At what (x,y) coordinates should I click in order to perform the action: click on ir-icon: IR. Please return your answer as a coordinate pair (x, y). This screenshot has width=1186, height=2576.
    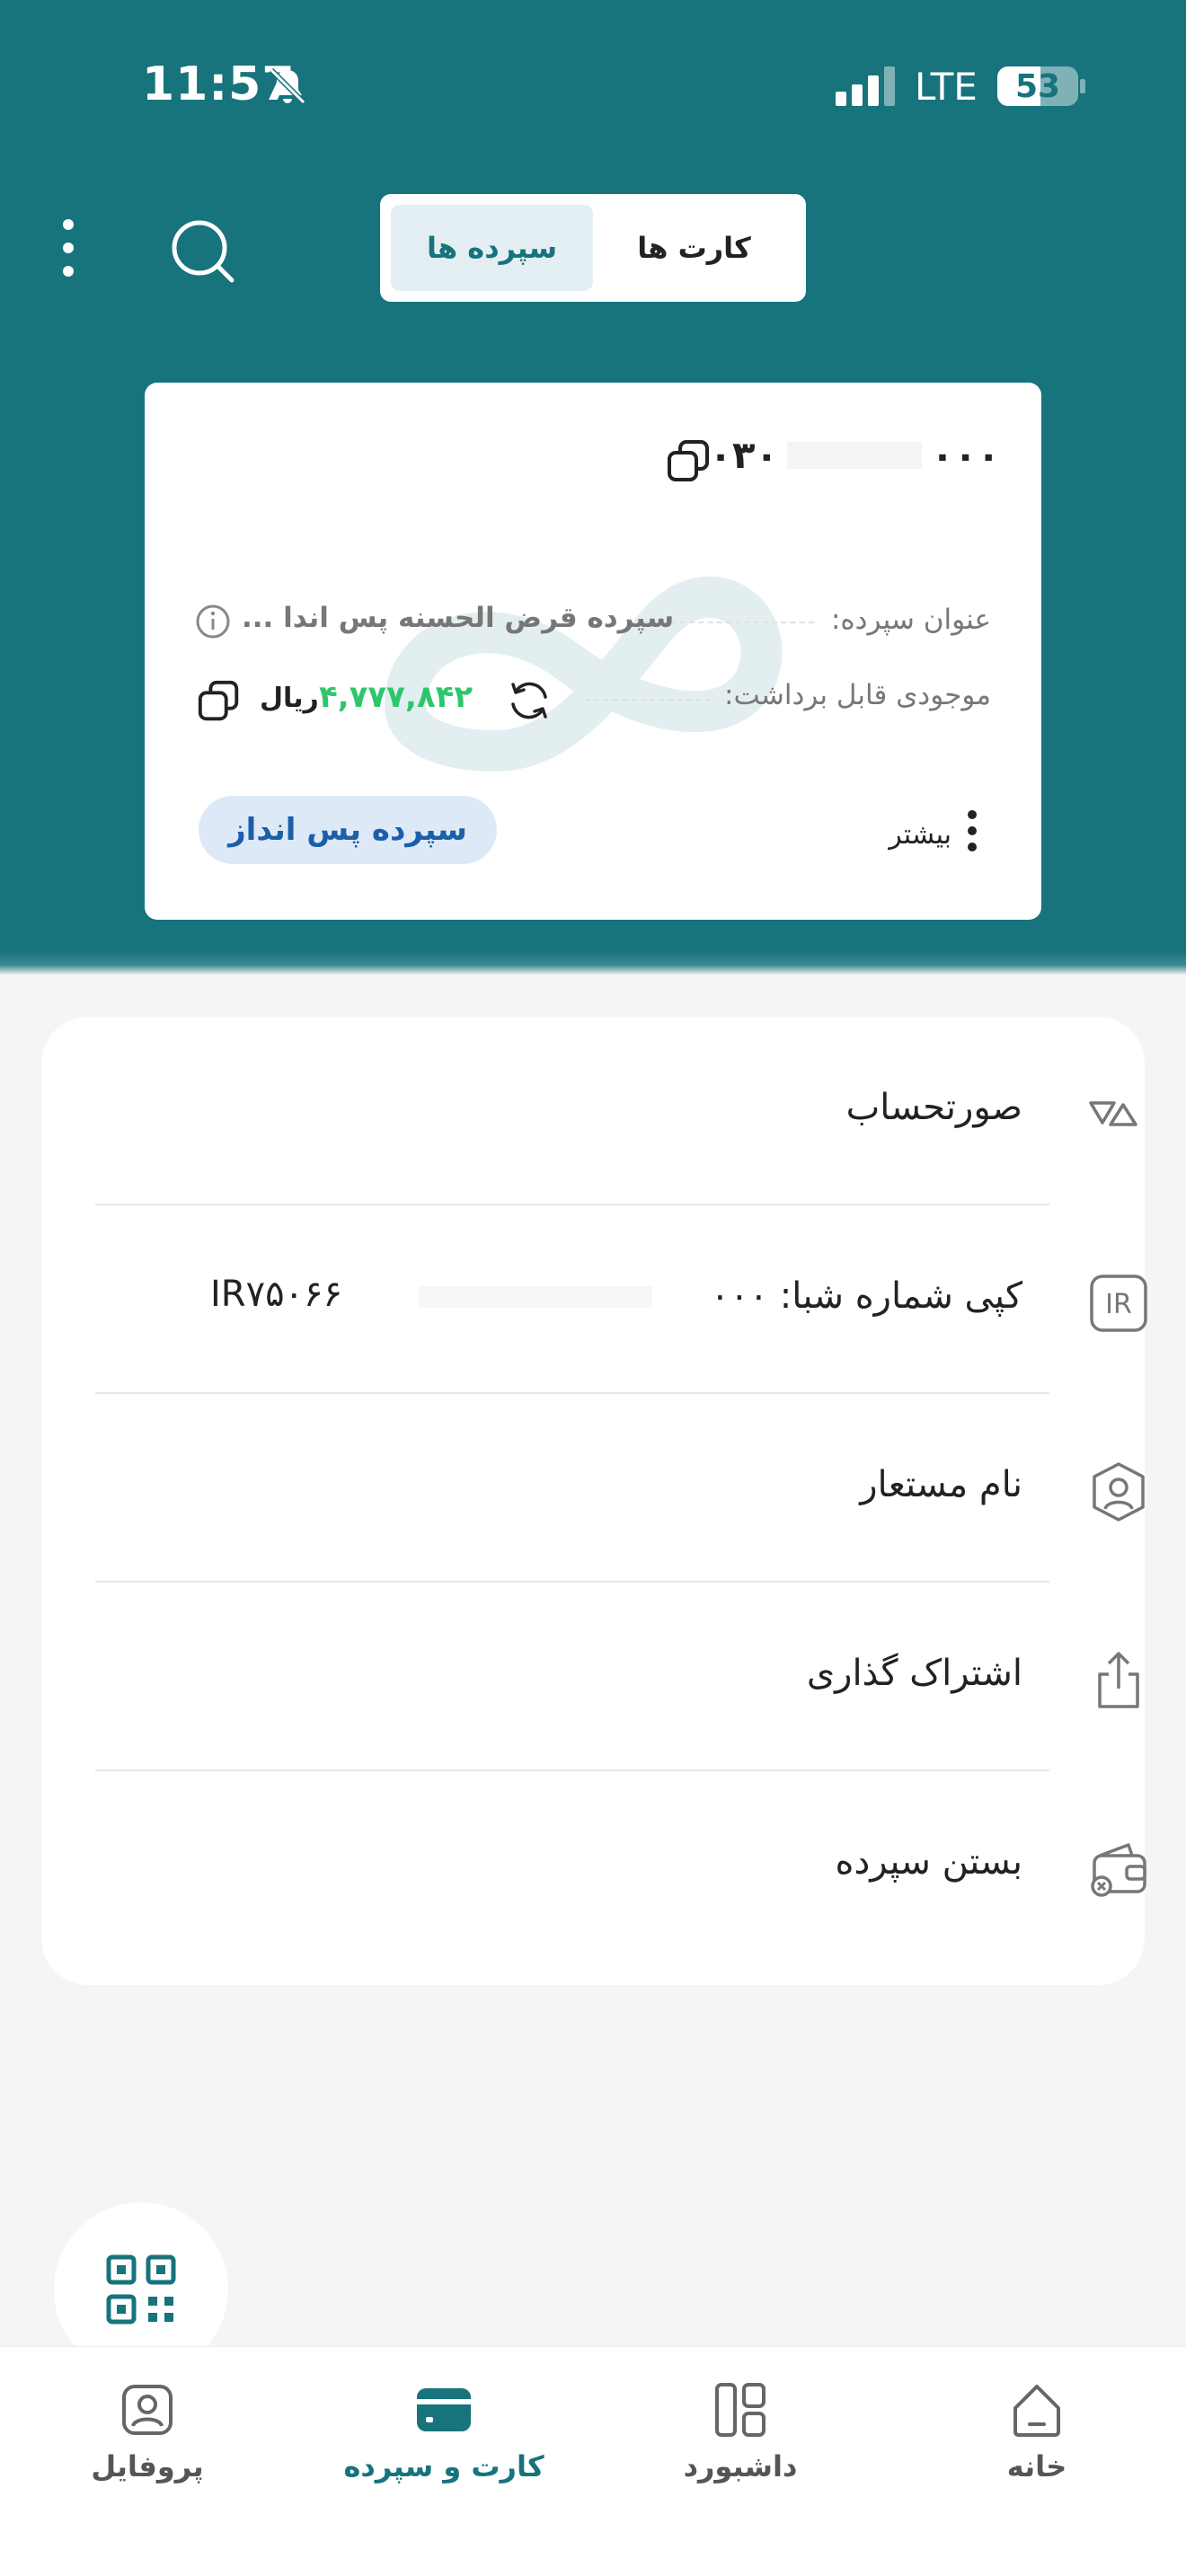
    Looking at the image, I should click on (1118, 1303).